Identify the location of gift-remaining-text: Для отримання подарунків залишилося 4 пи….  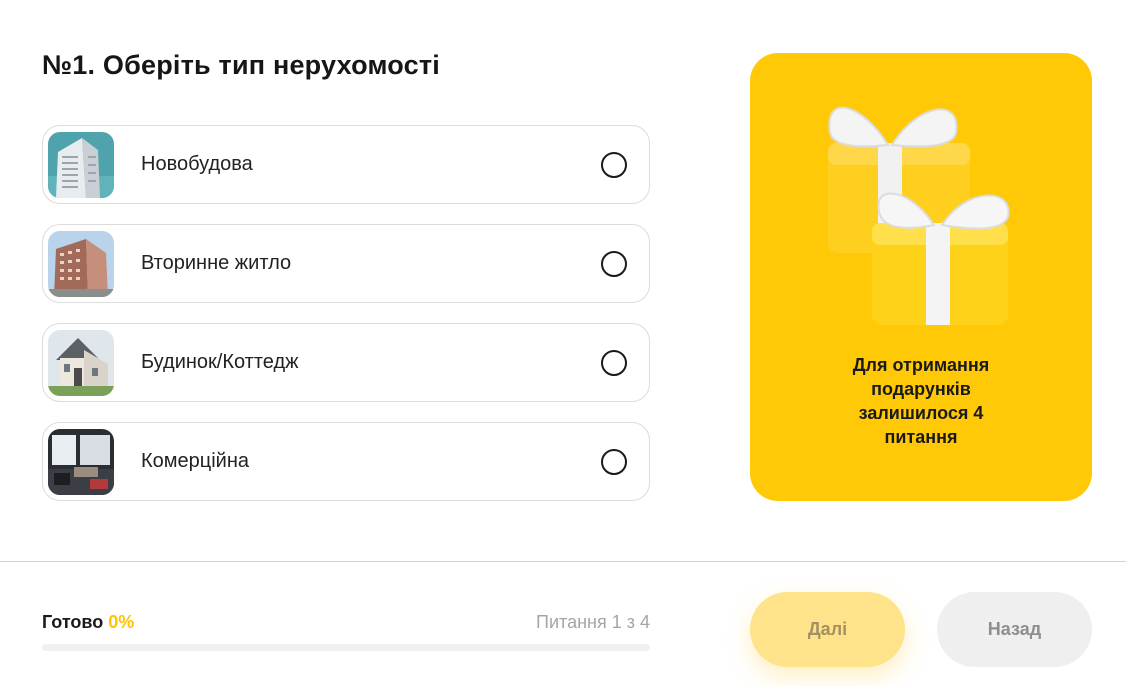
(921, 401).